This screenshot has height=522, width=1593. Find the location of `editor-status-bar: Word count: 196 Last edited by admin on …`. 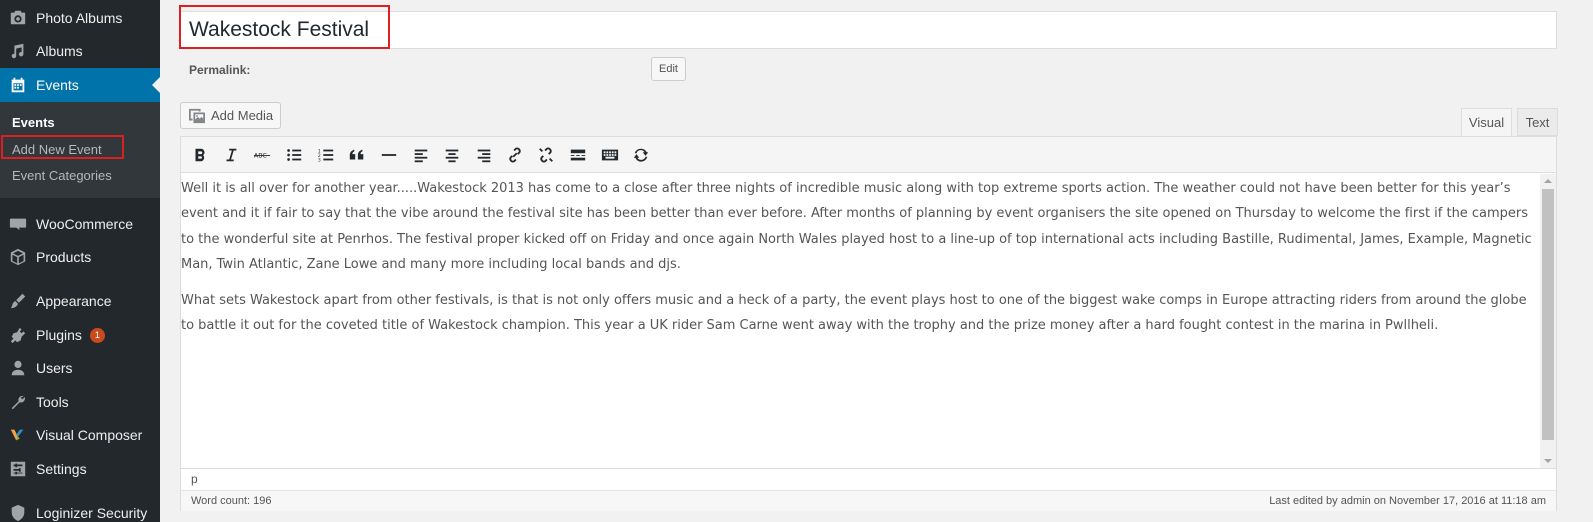

editor-status-bar: Word count: 196 Last edited by admin on … is located at coordinates (868, 500).